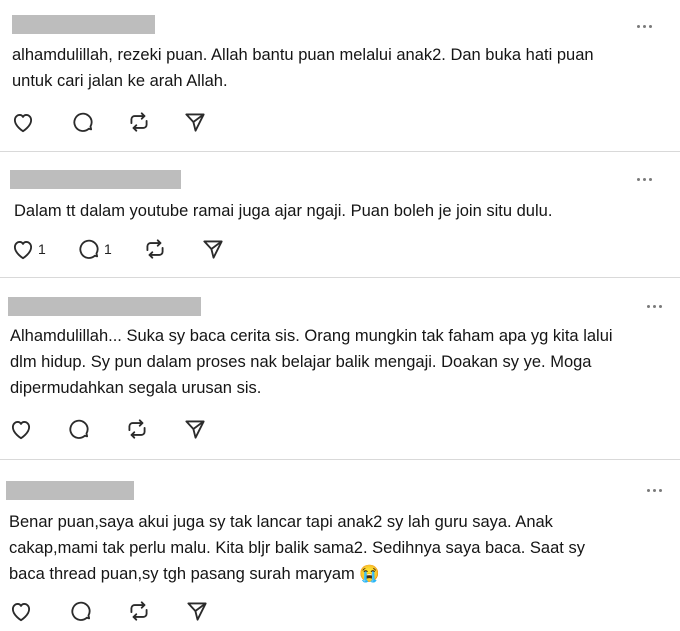  I want to click on like-count: 1, so click(42, 249).